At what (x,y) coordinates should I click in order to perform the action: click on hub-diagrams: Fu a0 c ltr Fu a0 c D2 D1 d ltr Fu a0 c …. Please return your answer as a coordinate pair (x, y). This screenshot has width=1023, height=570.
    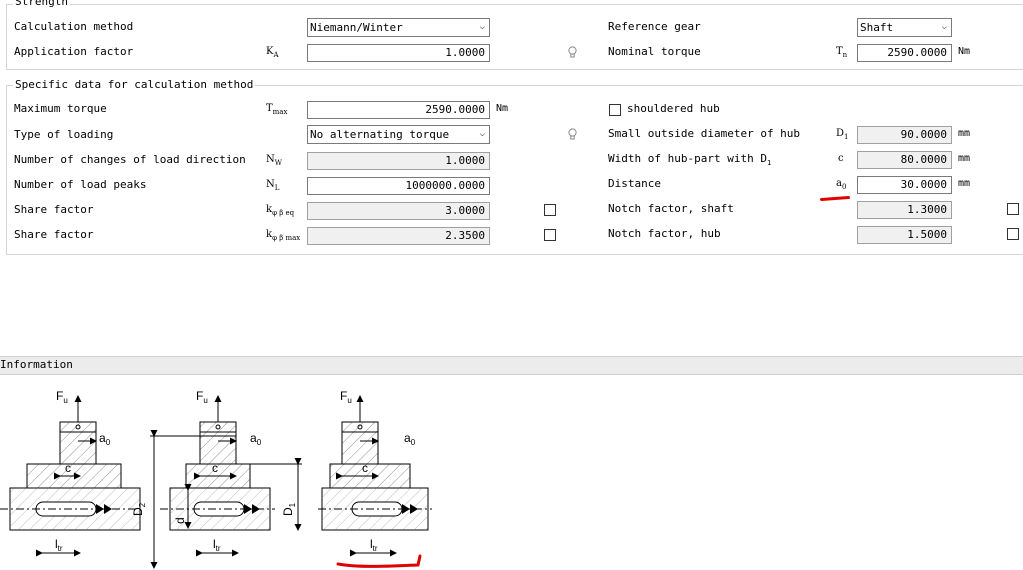
    Looking at the image, I should click on (216, 479).